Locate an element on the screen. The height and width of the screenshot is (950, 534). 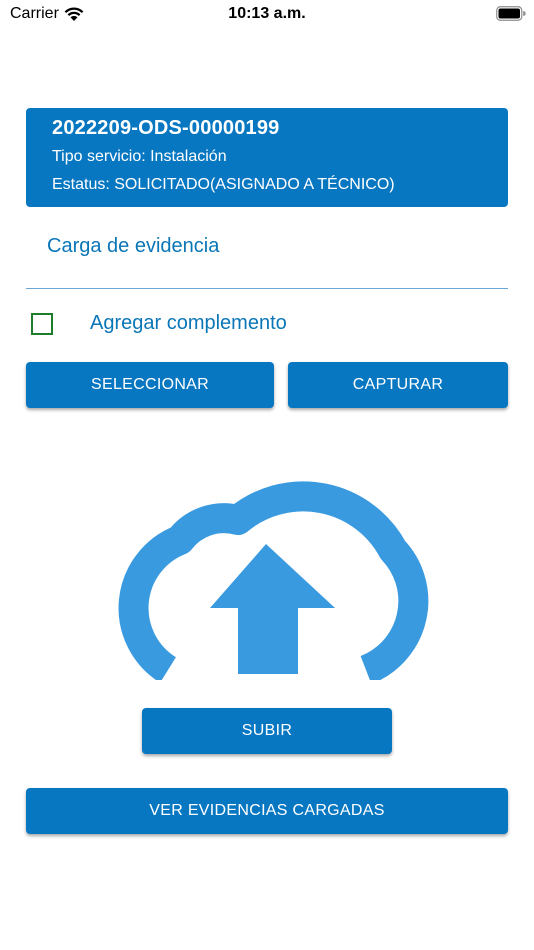
order-id: 2022209-ODS-00000199 is located at coordinates (166, 128).